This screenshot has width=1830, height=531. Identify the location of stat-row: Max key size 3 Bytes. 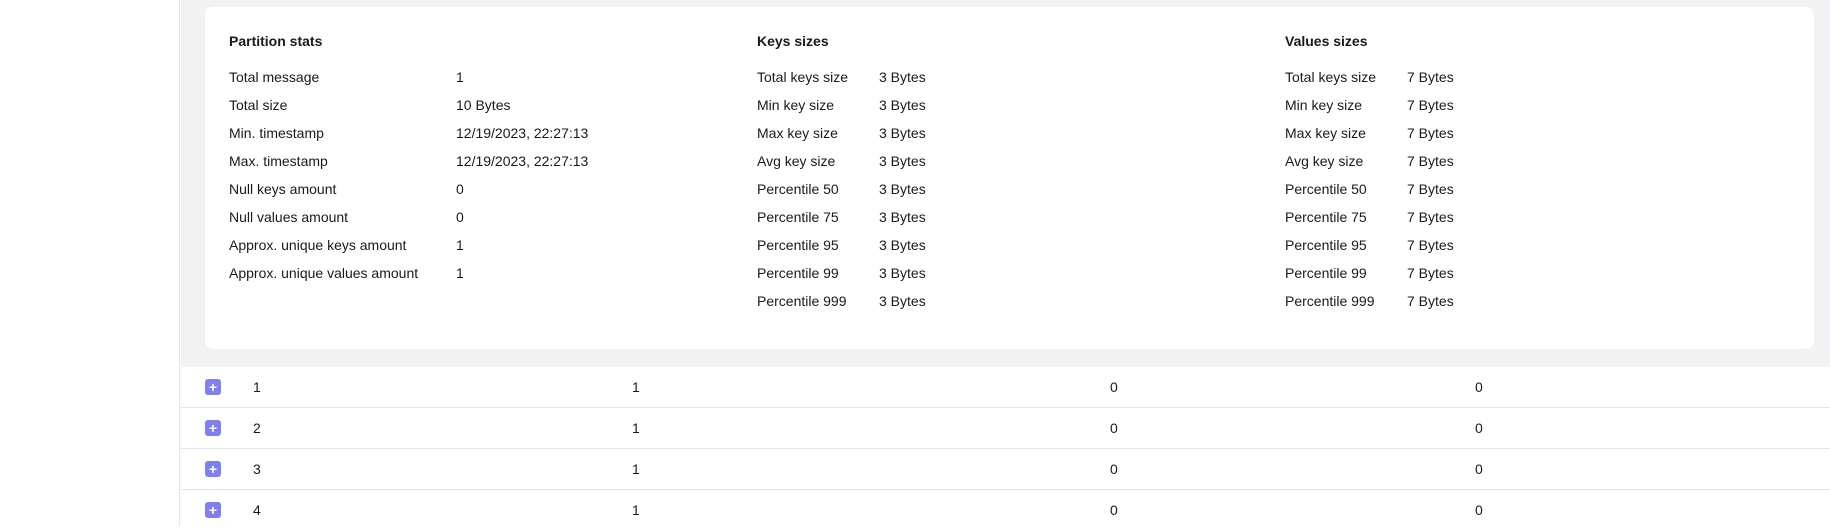
(841, 137).